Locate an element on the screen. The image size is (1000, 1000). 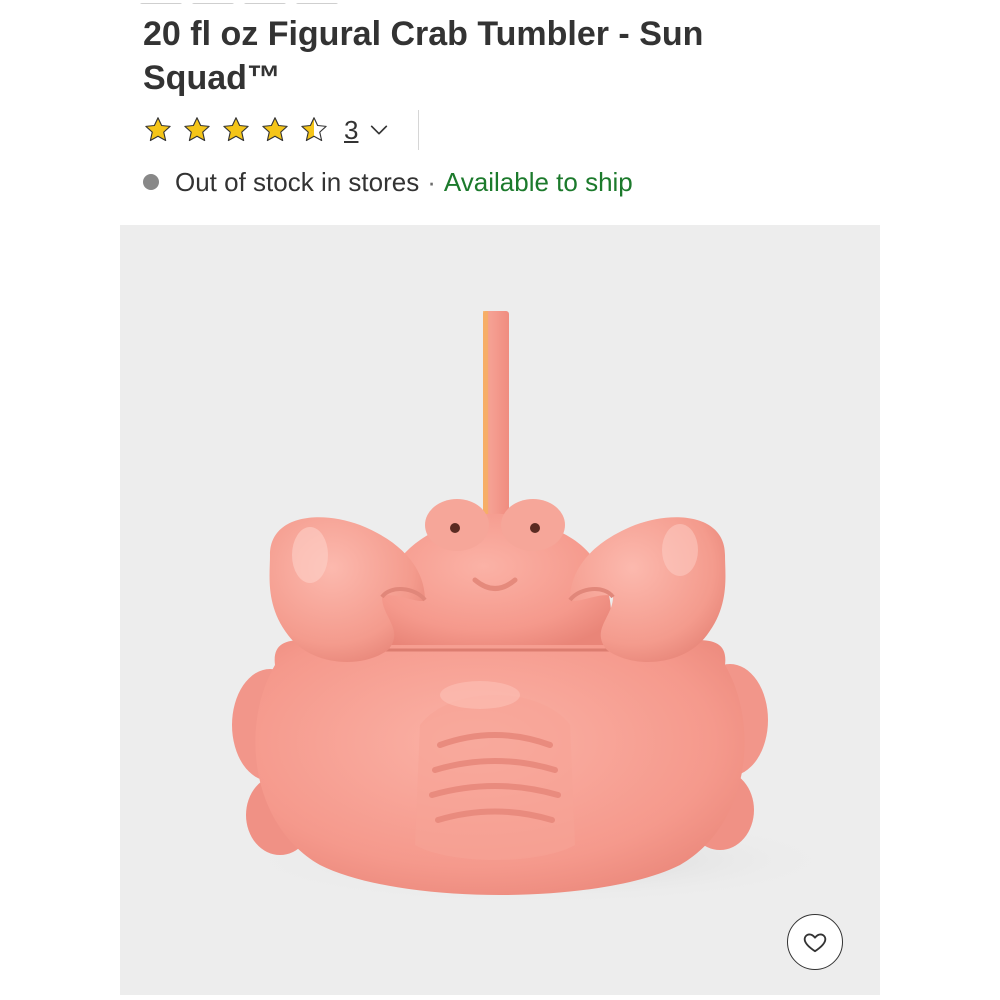
chevron-down-icon is located at coordinates (379, 130).